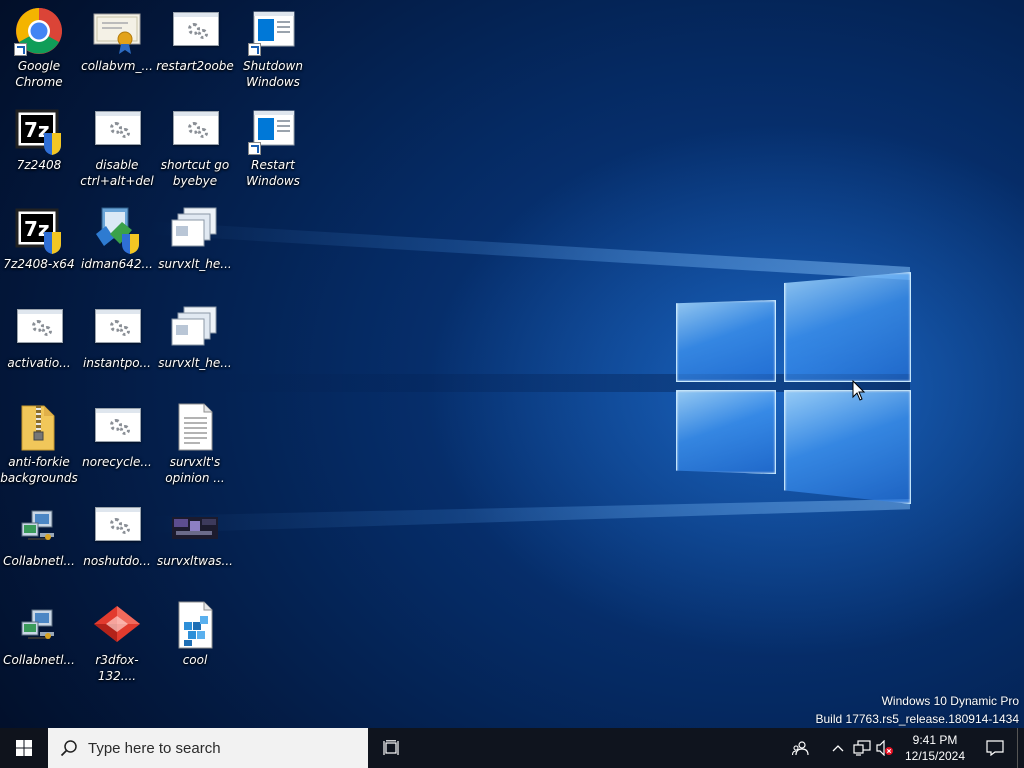 This screenshot has height=768, width=1024. What do you see at coordinates (273, 74) in the screenshot?
I see `desktop-icon-label: Shutdown Windows` at bounding box center [273, 74].